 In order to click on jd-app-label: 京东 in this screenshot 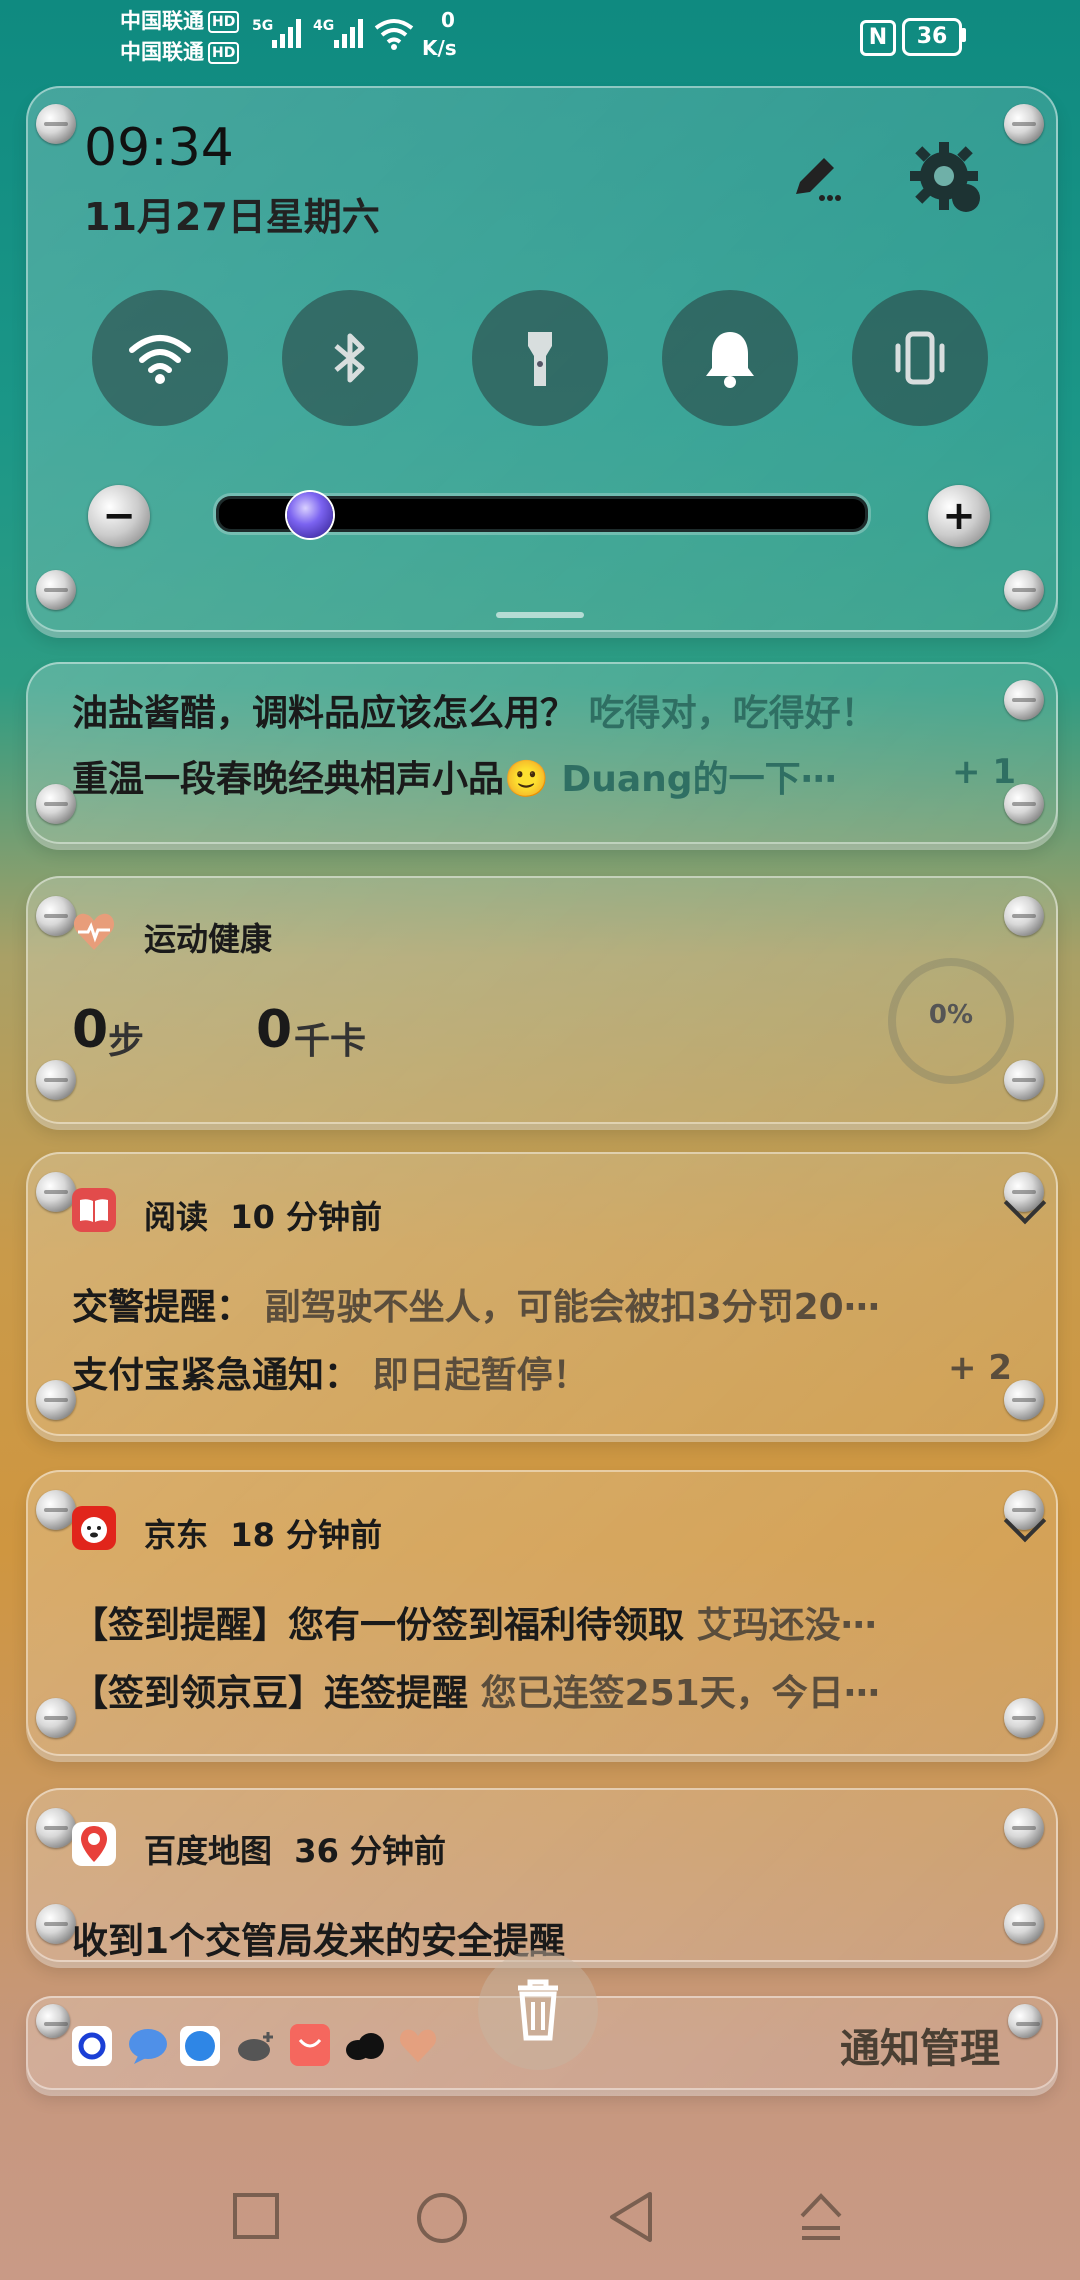, I will do `click(176, 1535)`.